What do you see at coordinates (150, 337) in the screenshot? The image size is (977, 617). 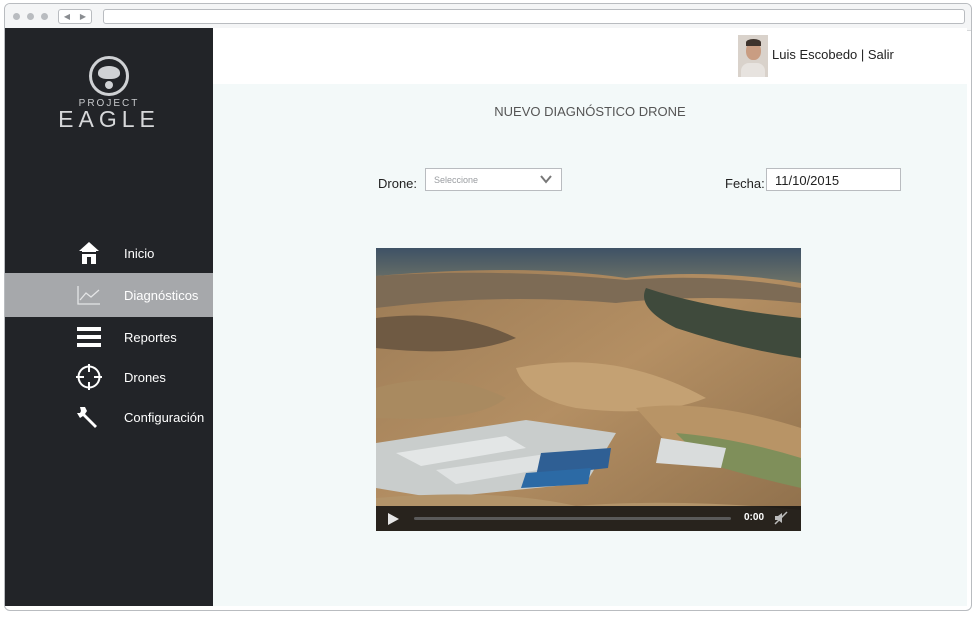 I see `sidebar-item-label: Reportes` at bounding box center [150, 337].